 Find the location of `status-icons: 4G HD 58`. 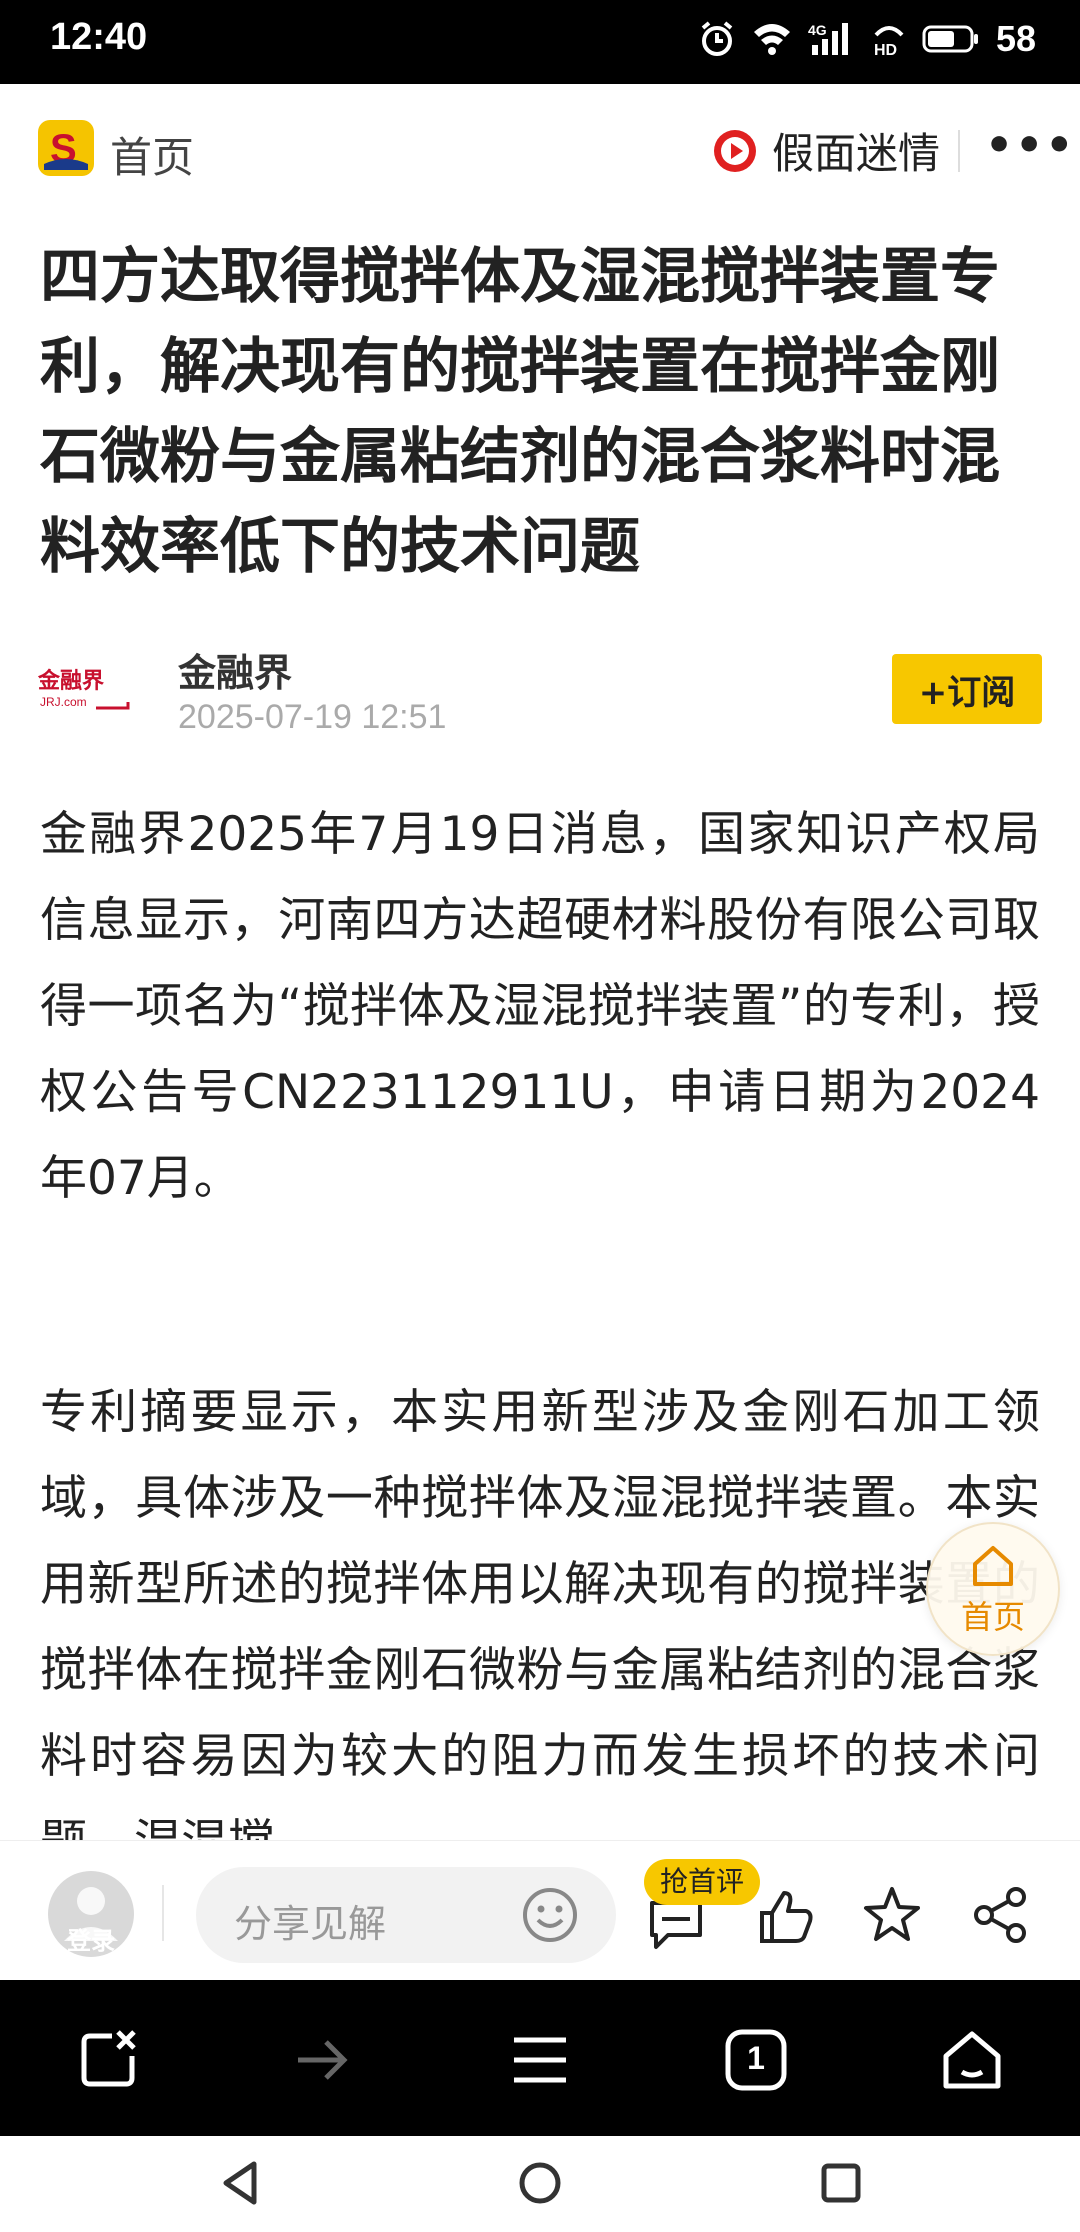

status-icons: 4G HD 58 is located at coordinates (867, 39).